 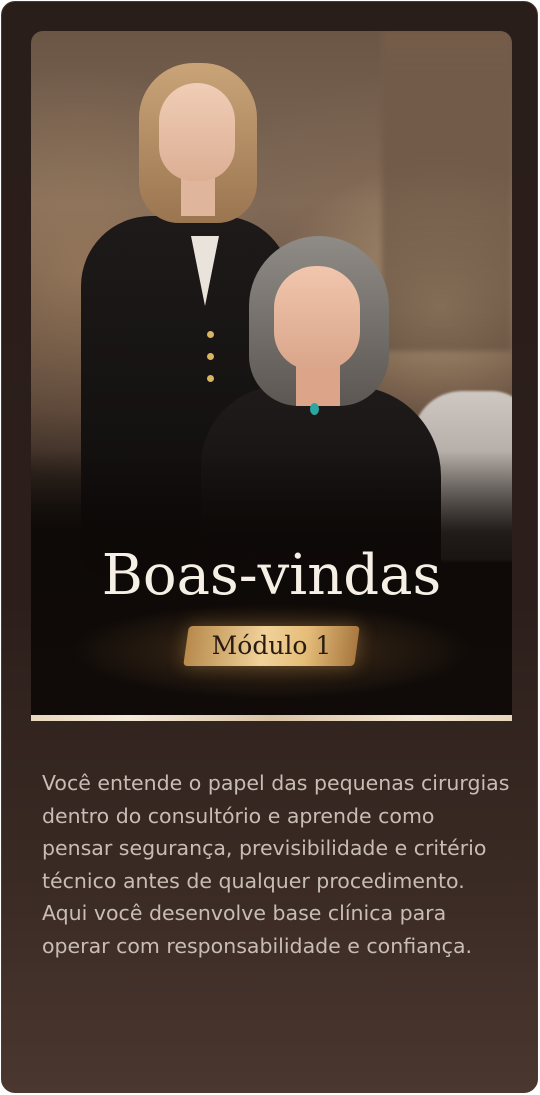 What do you see at coordinates (447, 191) in the screenshot?
I see `background-shelf` at bounding box center [447, 191].